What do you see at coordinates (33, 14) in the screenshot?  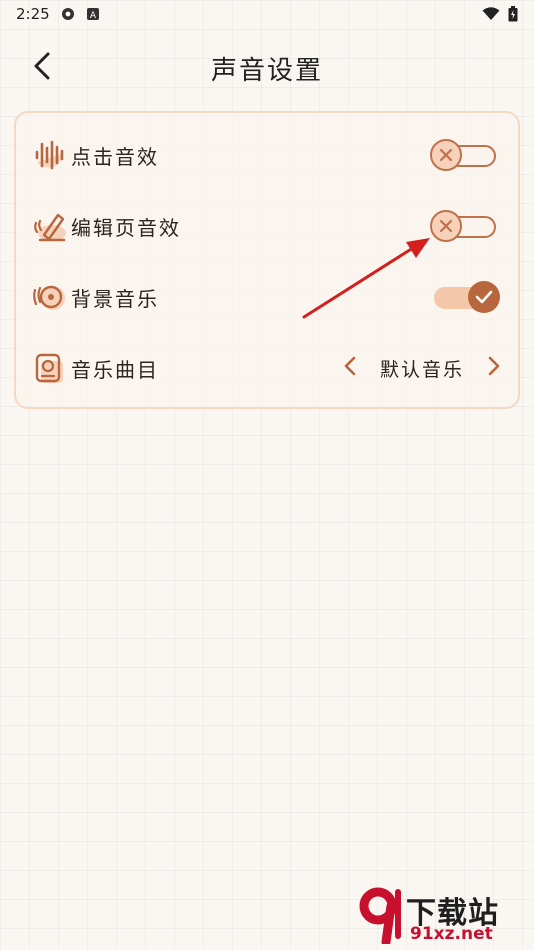 I see `status-time: 2:25` at bounding box center [33, 14].